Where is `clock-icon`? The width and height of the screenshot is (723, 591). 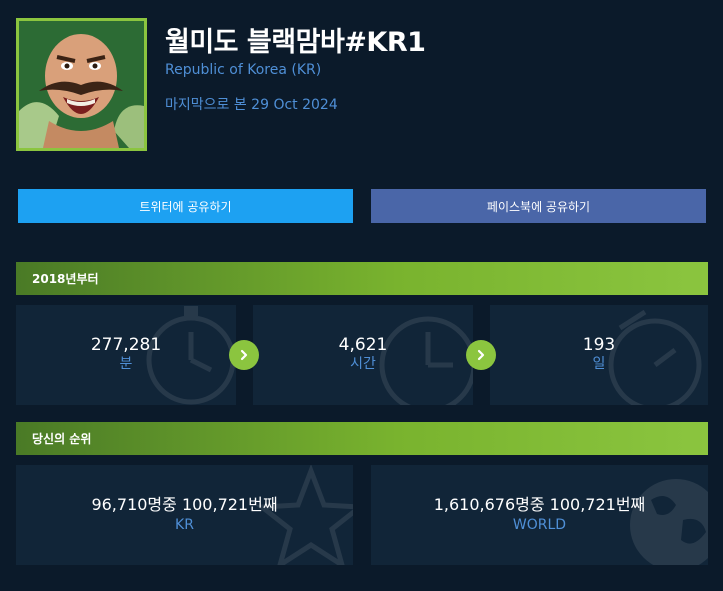
clock-icon is located at coordinates (426, 360).